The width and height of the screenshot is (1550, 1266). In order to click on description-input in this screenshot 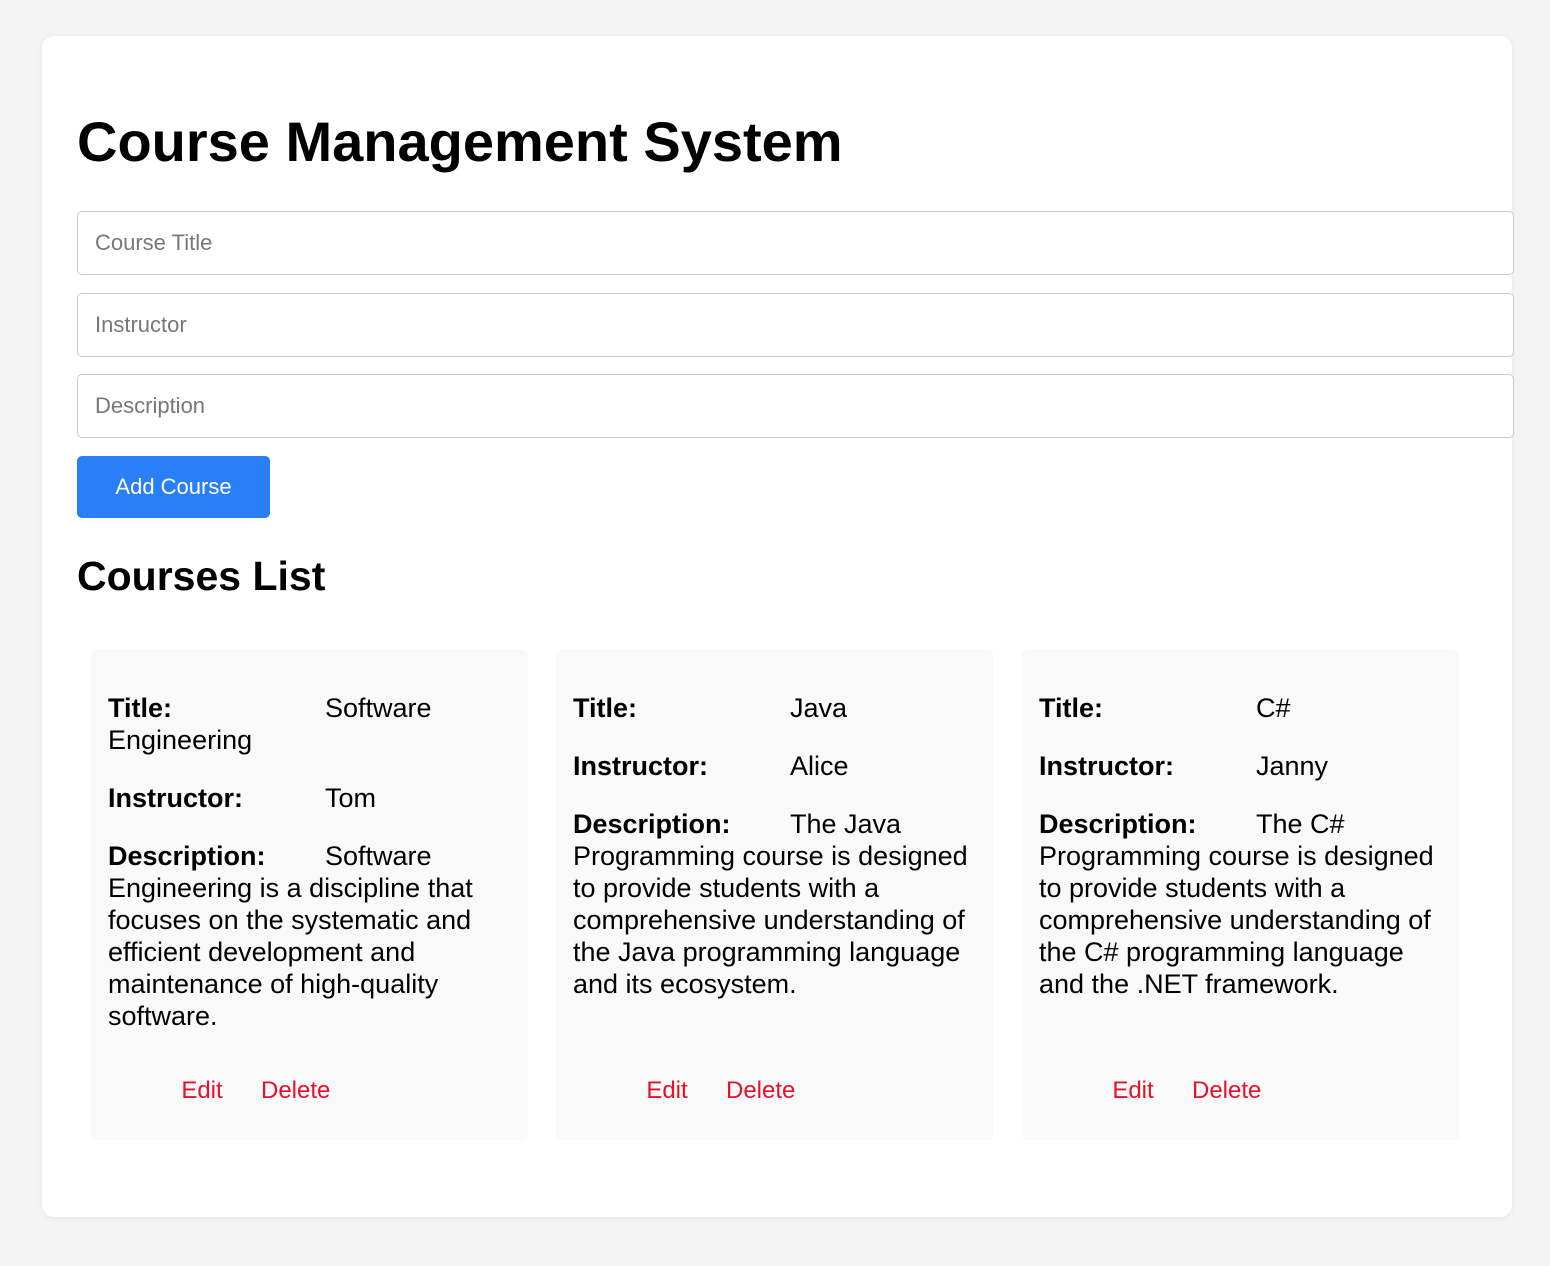, I will do `click(795, 406)`.